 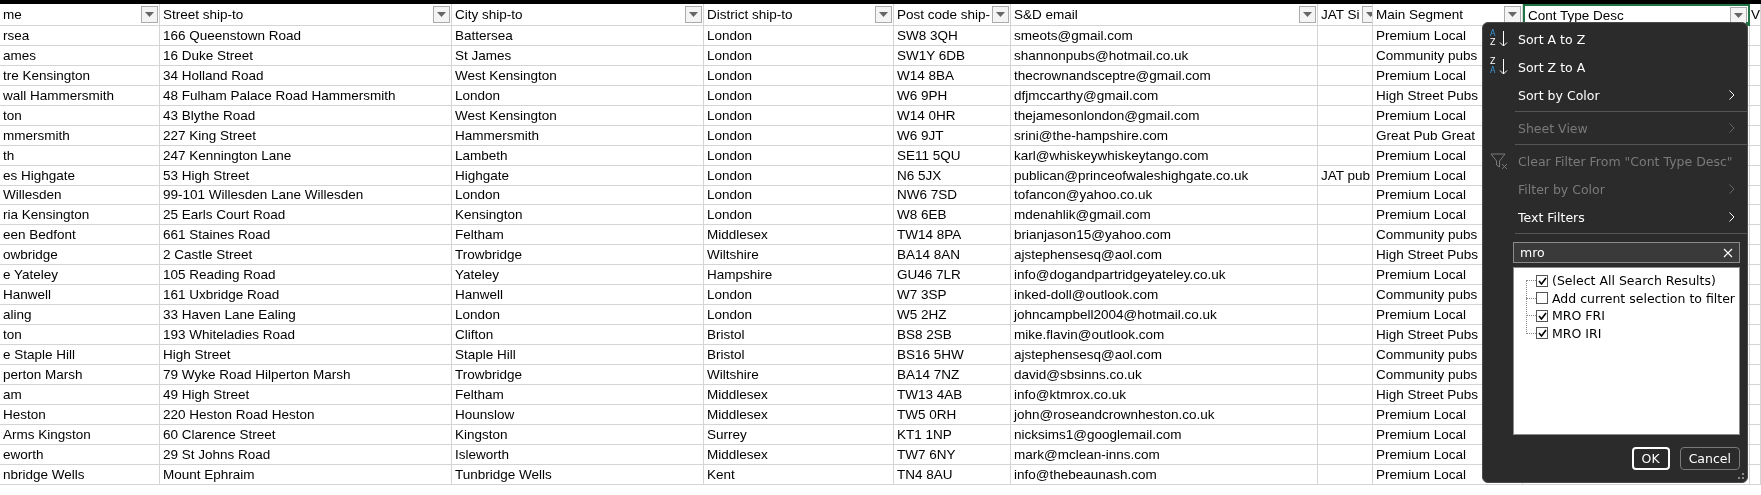 I want to click on table-cell: een Bedfont, so click(x=80, y=235).